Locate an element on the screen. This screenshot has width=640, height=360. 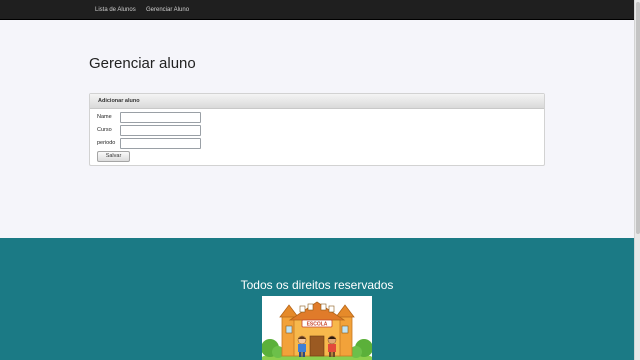
school-illustration-graphic: ESCOLA is located at coordinates (317, 328).